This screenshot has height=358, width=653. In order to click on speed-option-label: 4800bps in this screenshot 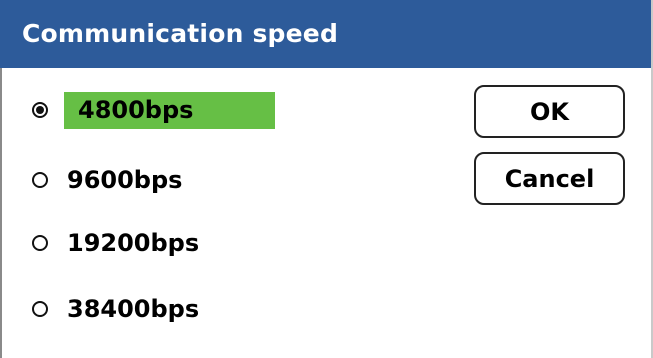, I will do `click(169, 110)`.